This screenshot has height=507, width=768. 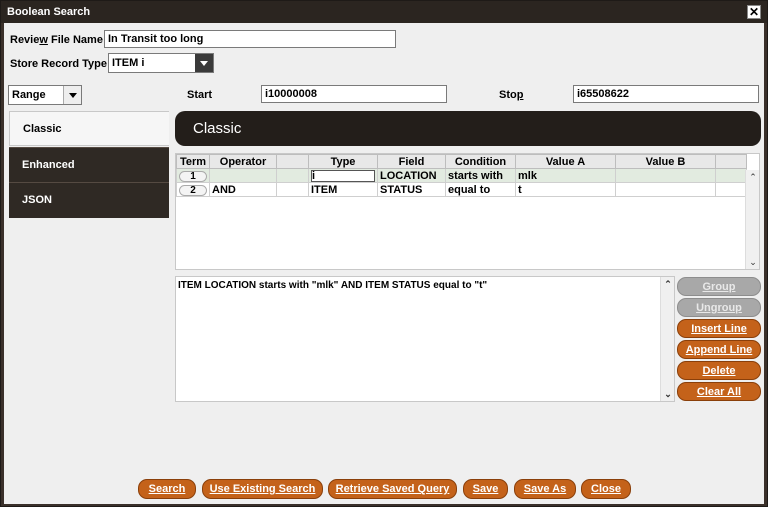 I want to click on start-input: i10000008, so click(x=354, y=94).